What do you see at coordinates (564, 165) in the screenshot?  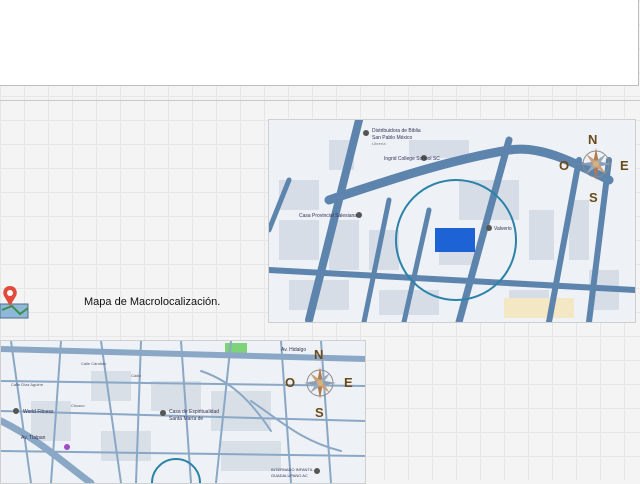 I see `compass-west-label: O` at bounding box center [564, 165].